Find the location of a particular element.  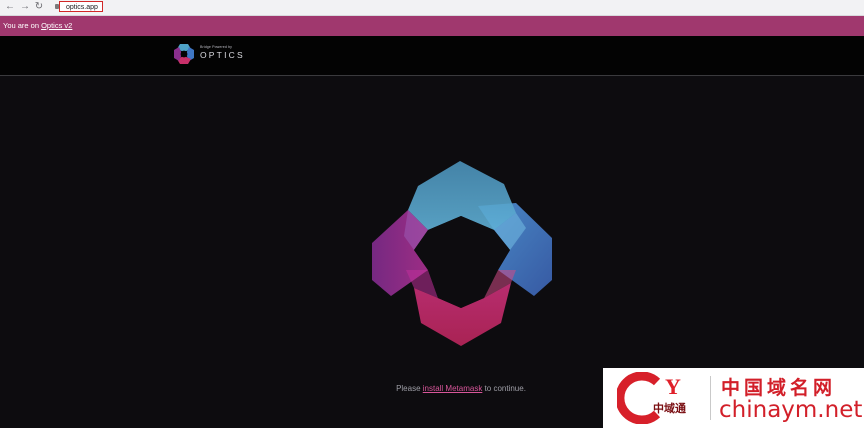

optics-emblem-icon is located at coordinates (462, 253).